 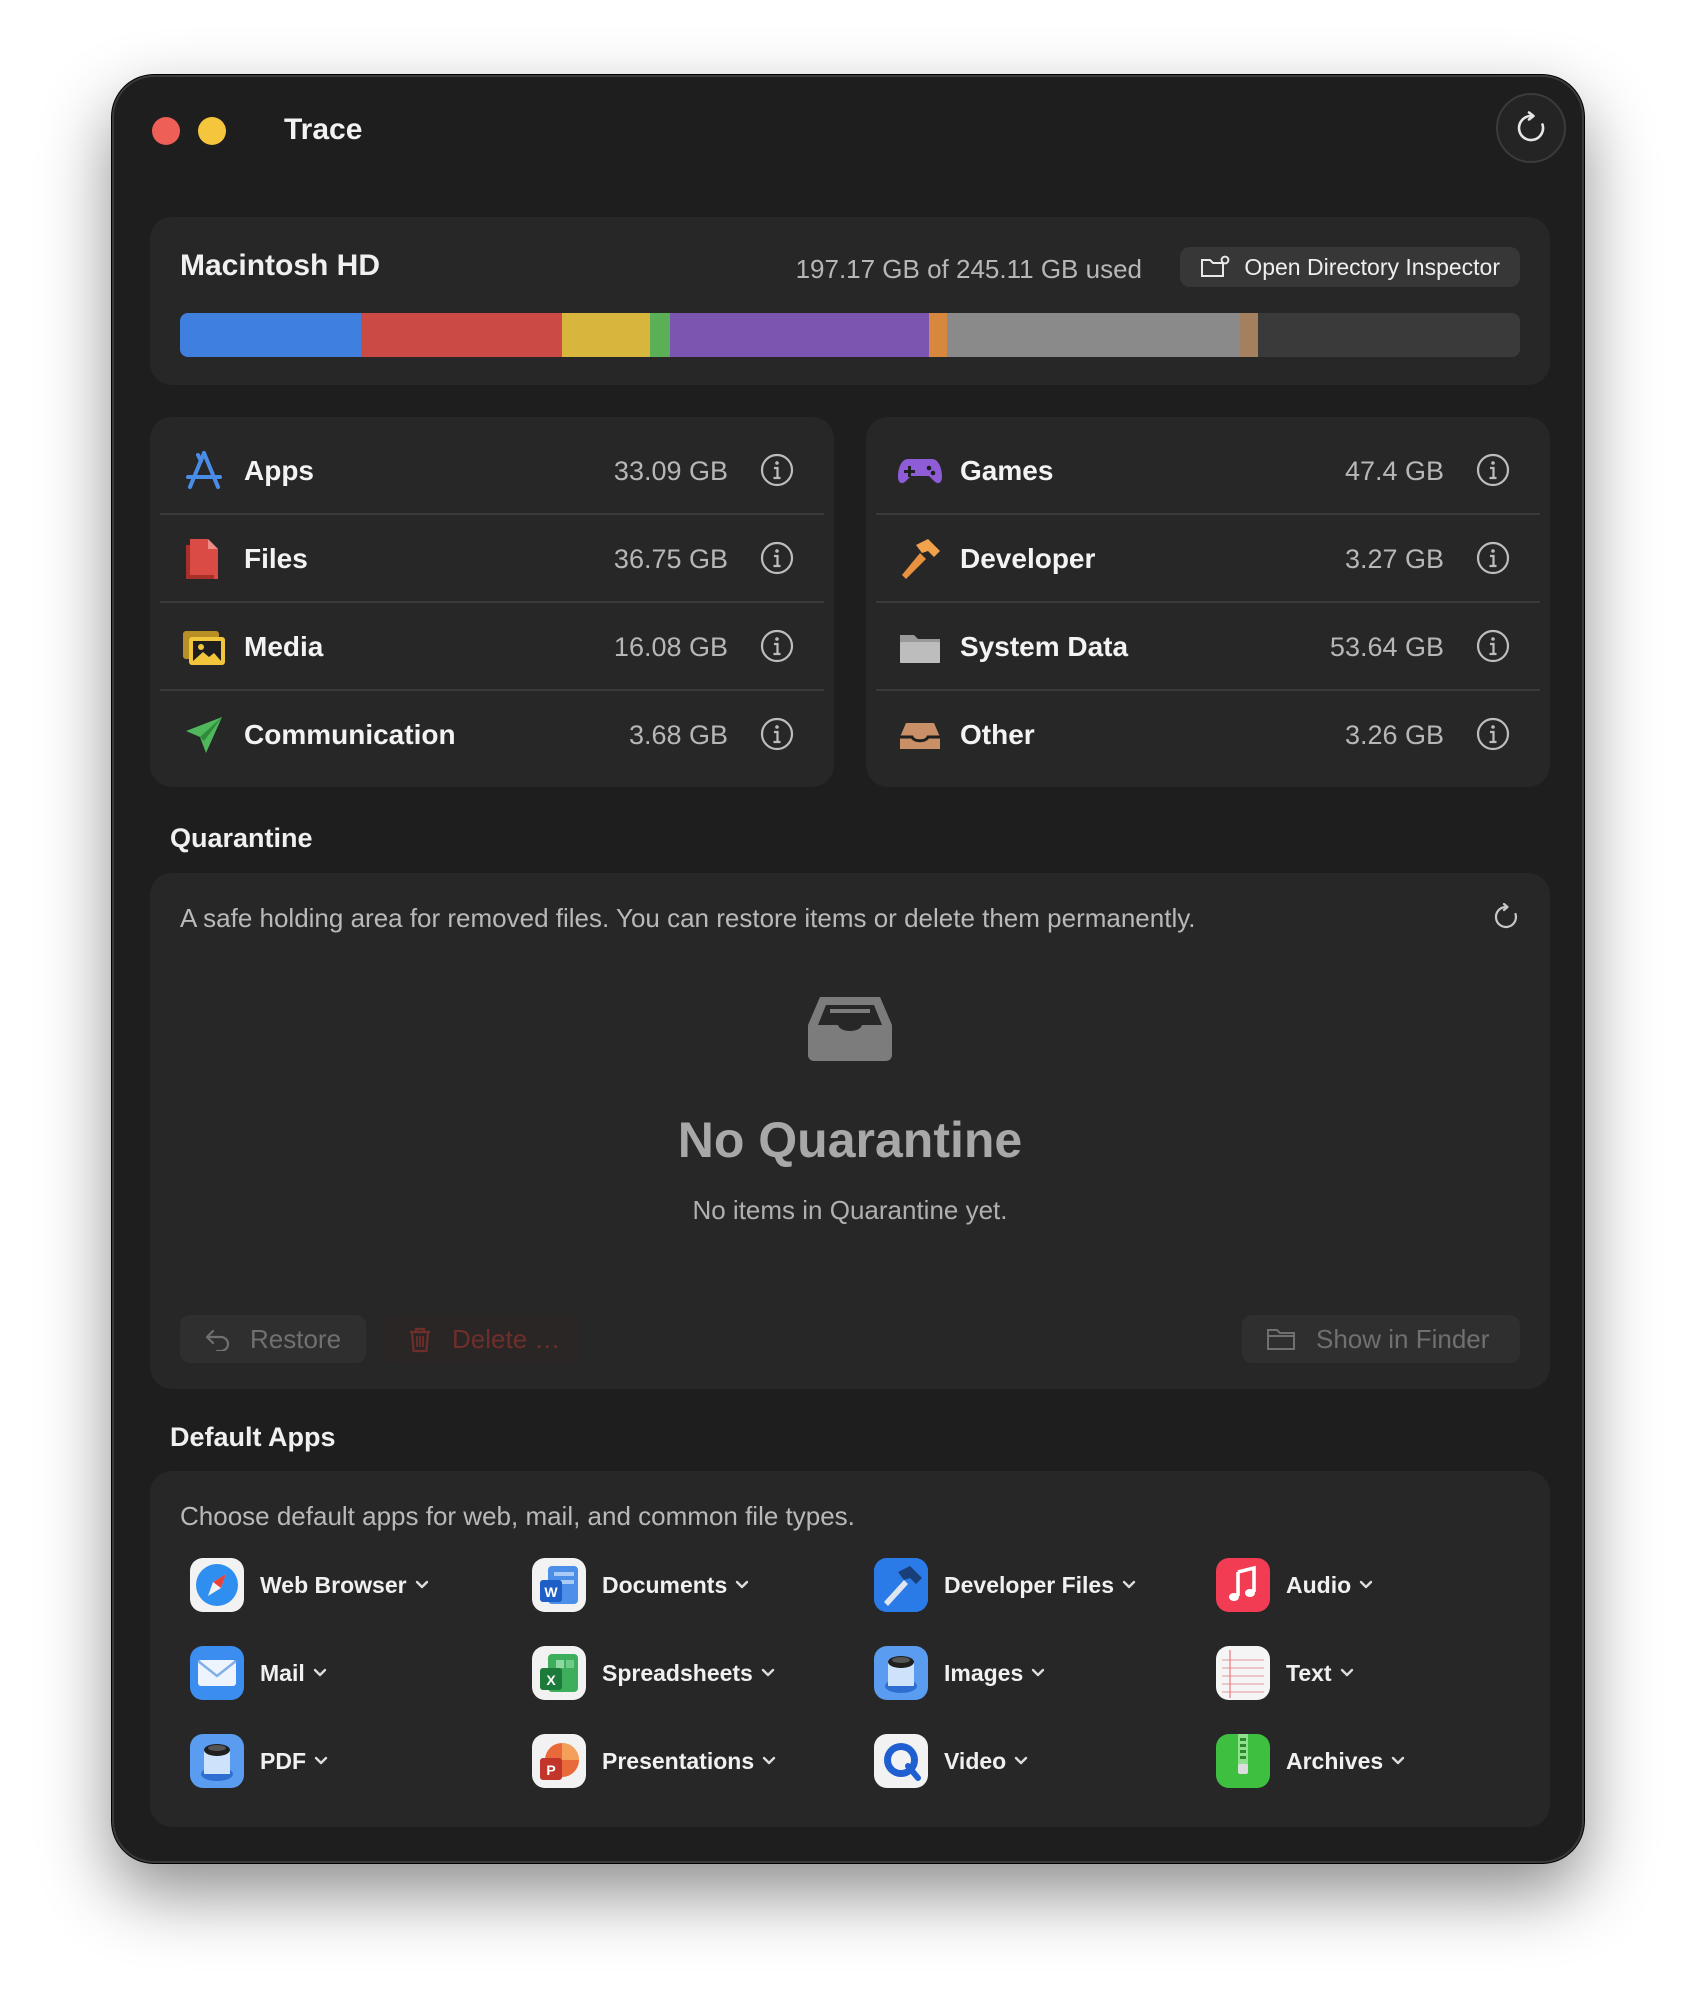 I want to click on inbox-tray-icon, so click(x=850, y=1029).